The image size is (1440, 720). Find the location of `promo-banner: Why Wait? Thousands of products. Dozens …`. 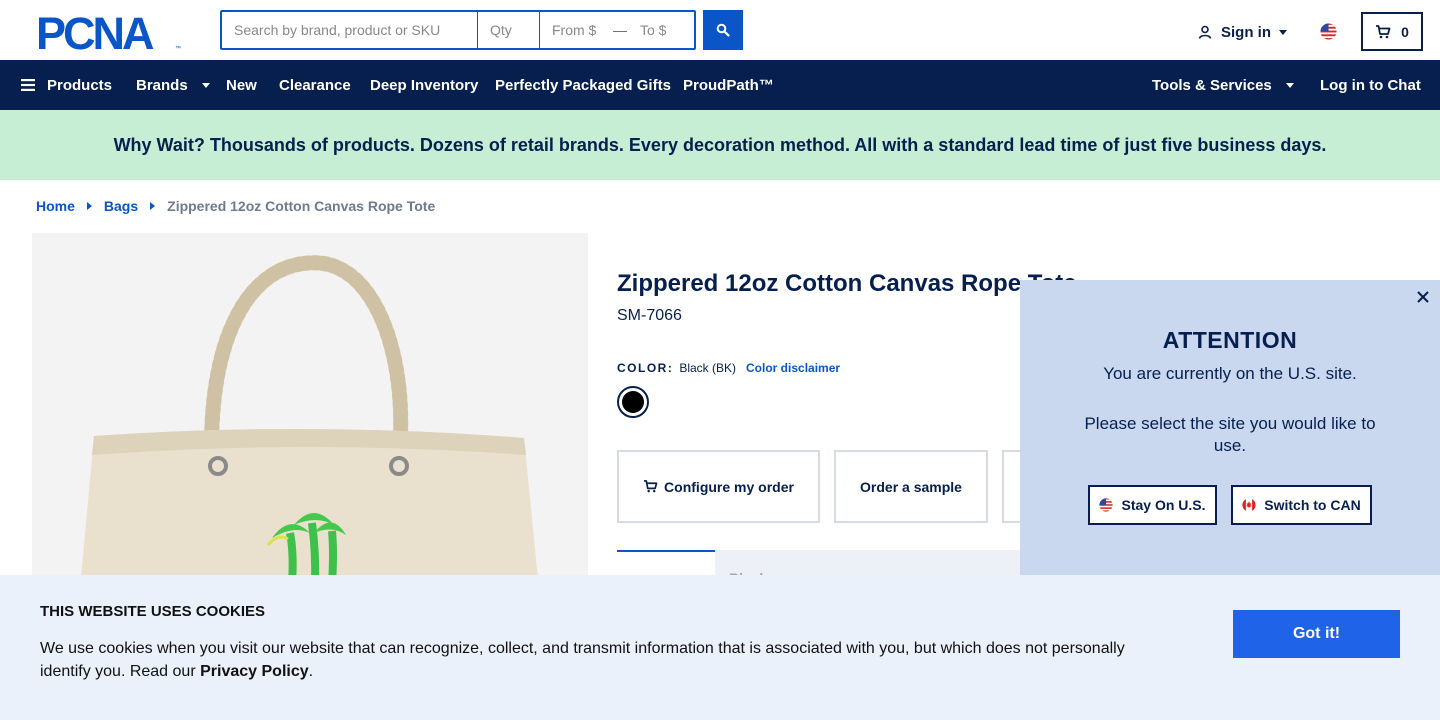

promo-banner: Why Wait? Thousands of products. Dozens … is located at coordinates (720, 145).